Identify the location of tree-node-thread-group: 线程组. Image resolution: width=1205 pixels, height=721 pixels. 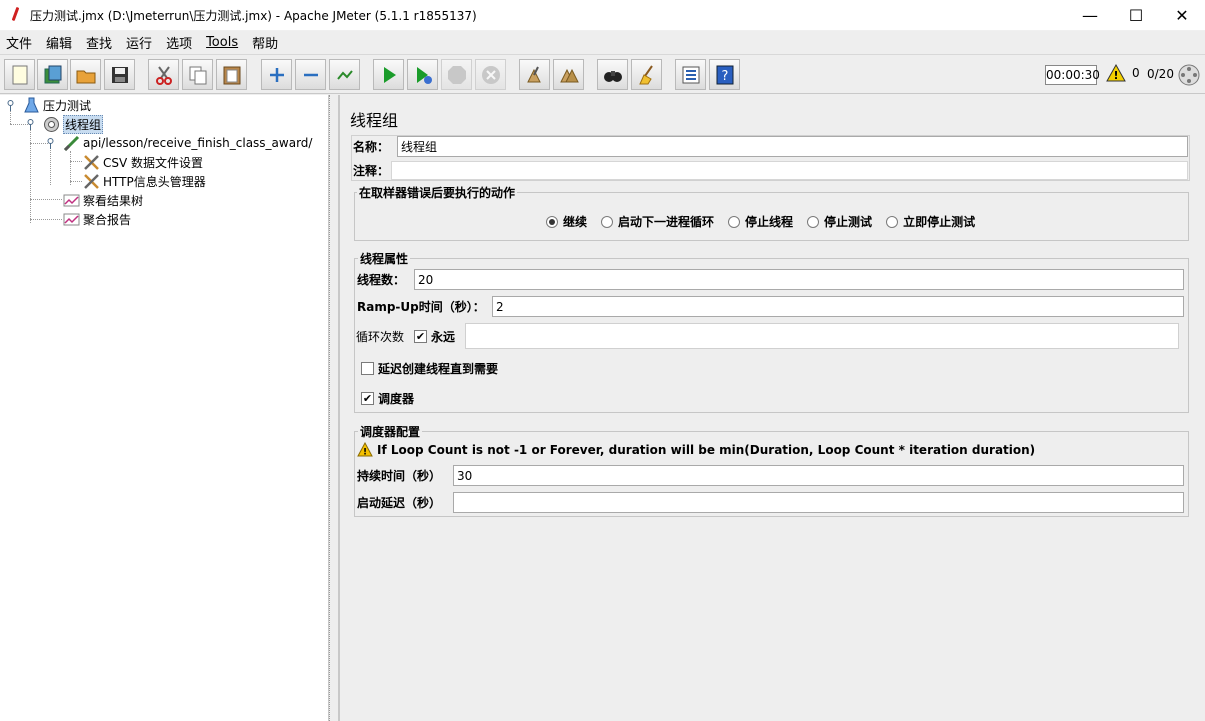
(73, 124).